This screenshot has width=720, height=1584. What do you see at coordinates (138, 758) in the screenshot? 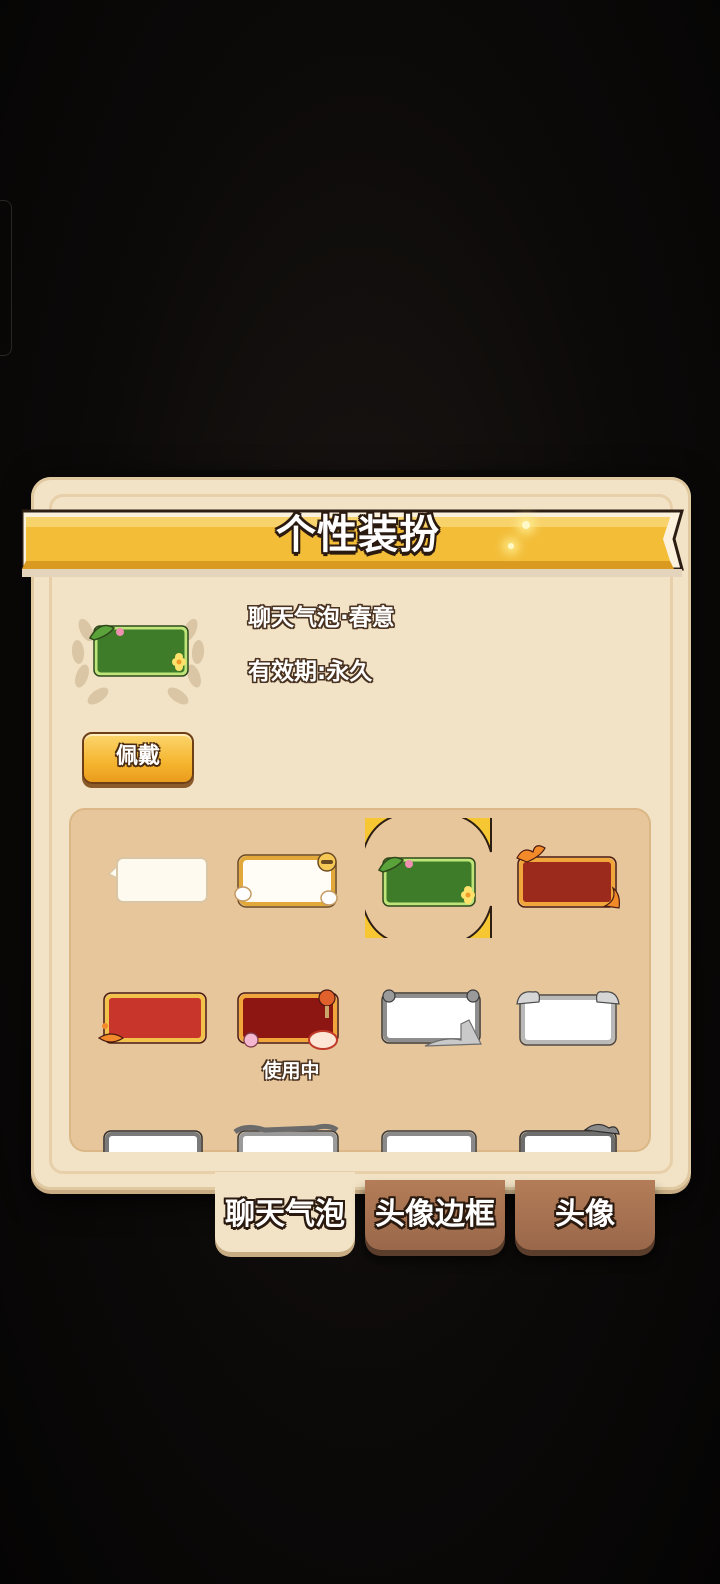
I see `wear-button: 佩戴` at bounding box center [138, 758].